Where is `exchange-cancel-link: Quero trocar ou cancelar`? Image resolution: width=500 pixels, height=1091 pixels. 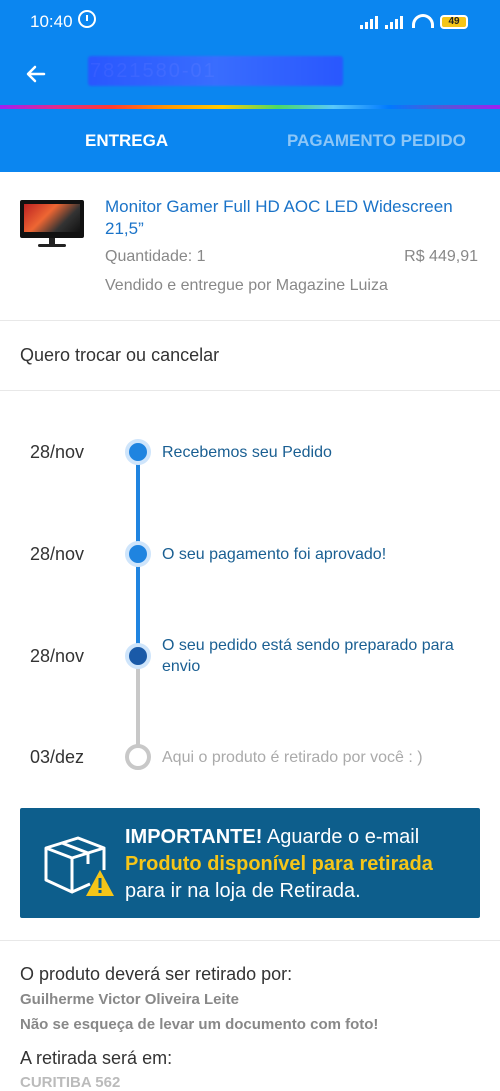
exchange-cancel-link: Quero trocar ou cancelar is located at coordinates (119, 355).